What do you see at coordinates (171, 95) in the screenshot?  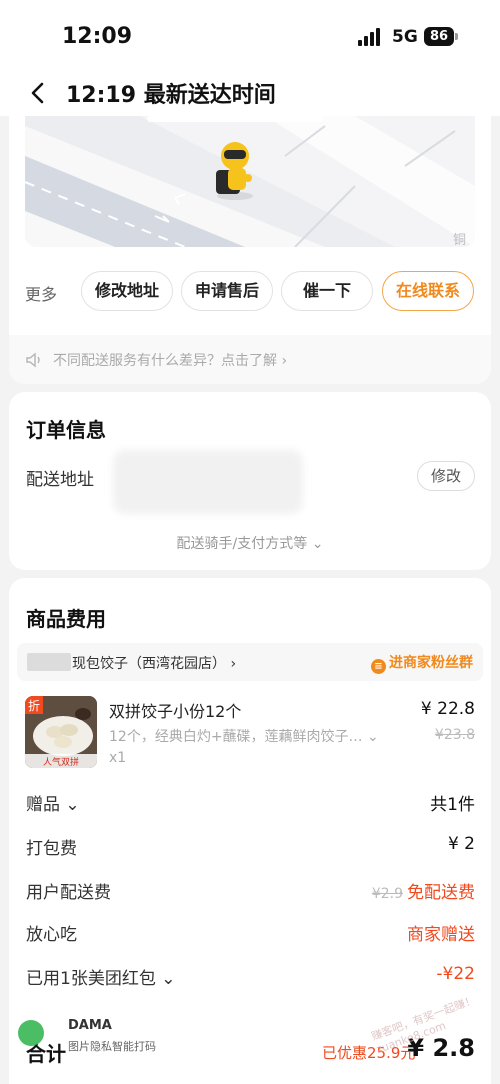 I see `page-title: 12:19 最新送达时间` at bounding box center [171, 95].